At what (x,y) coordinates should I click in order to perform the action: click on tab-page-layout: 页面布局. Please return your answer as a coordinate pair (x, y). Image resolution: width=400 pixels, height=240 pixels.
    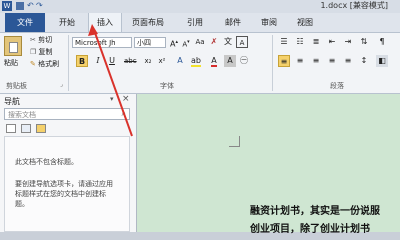
    Looking at the image, I should click on (148, 22).